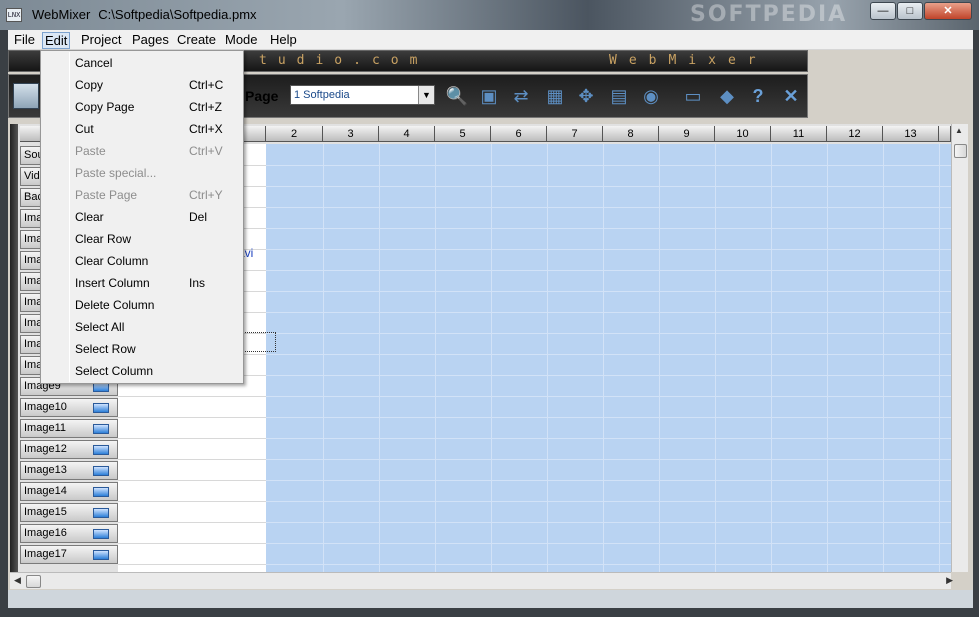 This screenshot has width=979, height=617. What do you see at coordinates (206, 85) in the screenshot?
I see `menu-item-shortcut: Ctrl+C` at bounding box center [206, 85].